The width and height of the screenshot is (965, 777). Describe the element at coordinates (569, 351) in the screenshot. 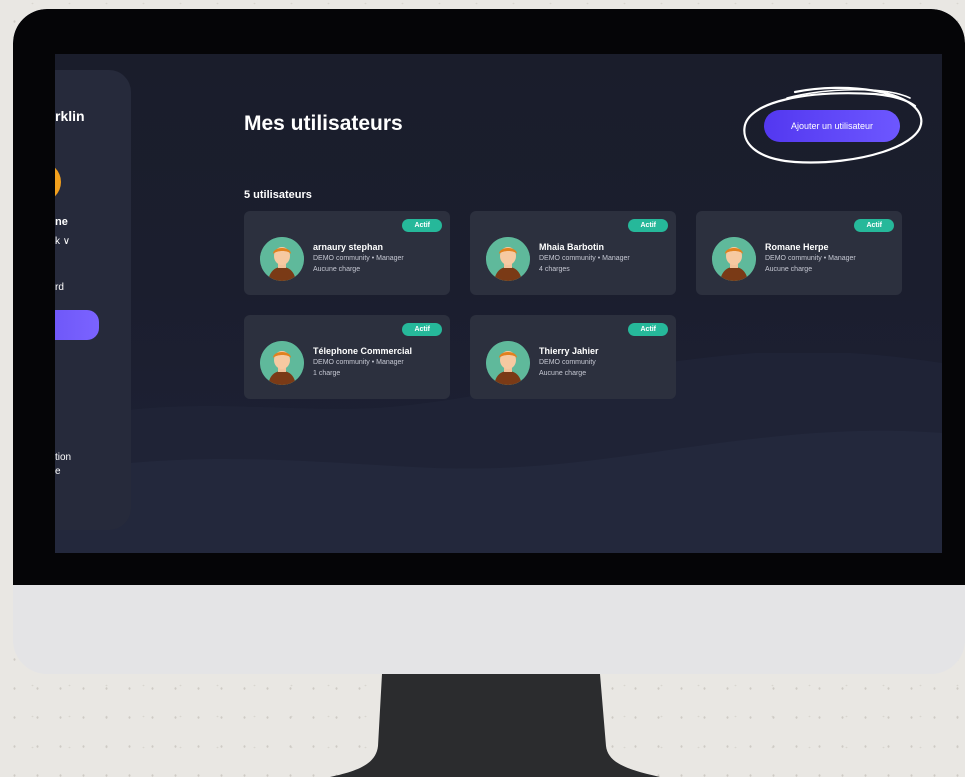

I see `user-name: Thierry Jahier` at that location.